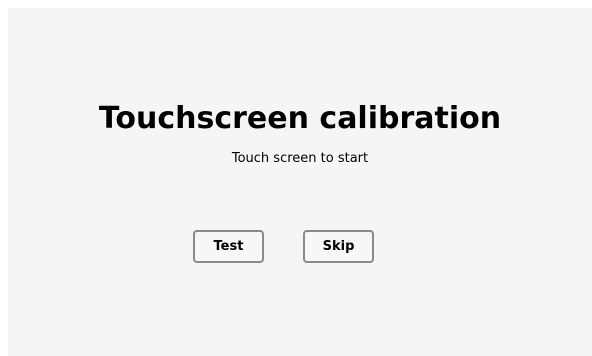 The height and width of the screenshot is (356, 592). I want to click on page-title: Touchscreen calibration, so click(300, 118).